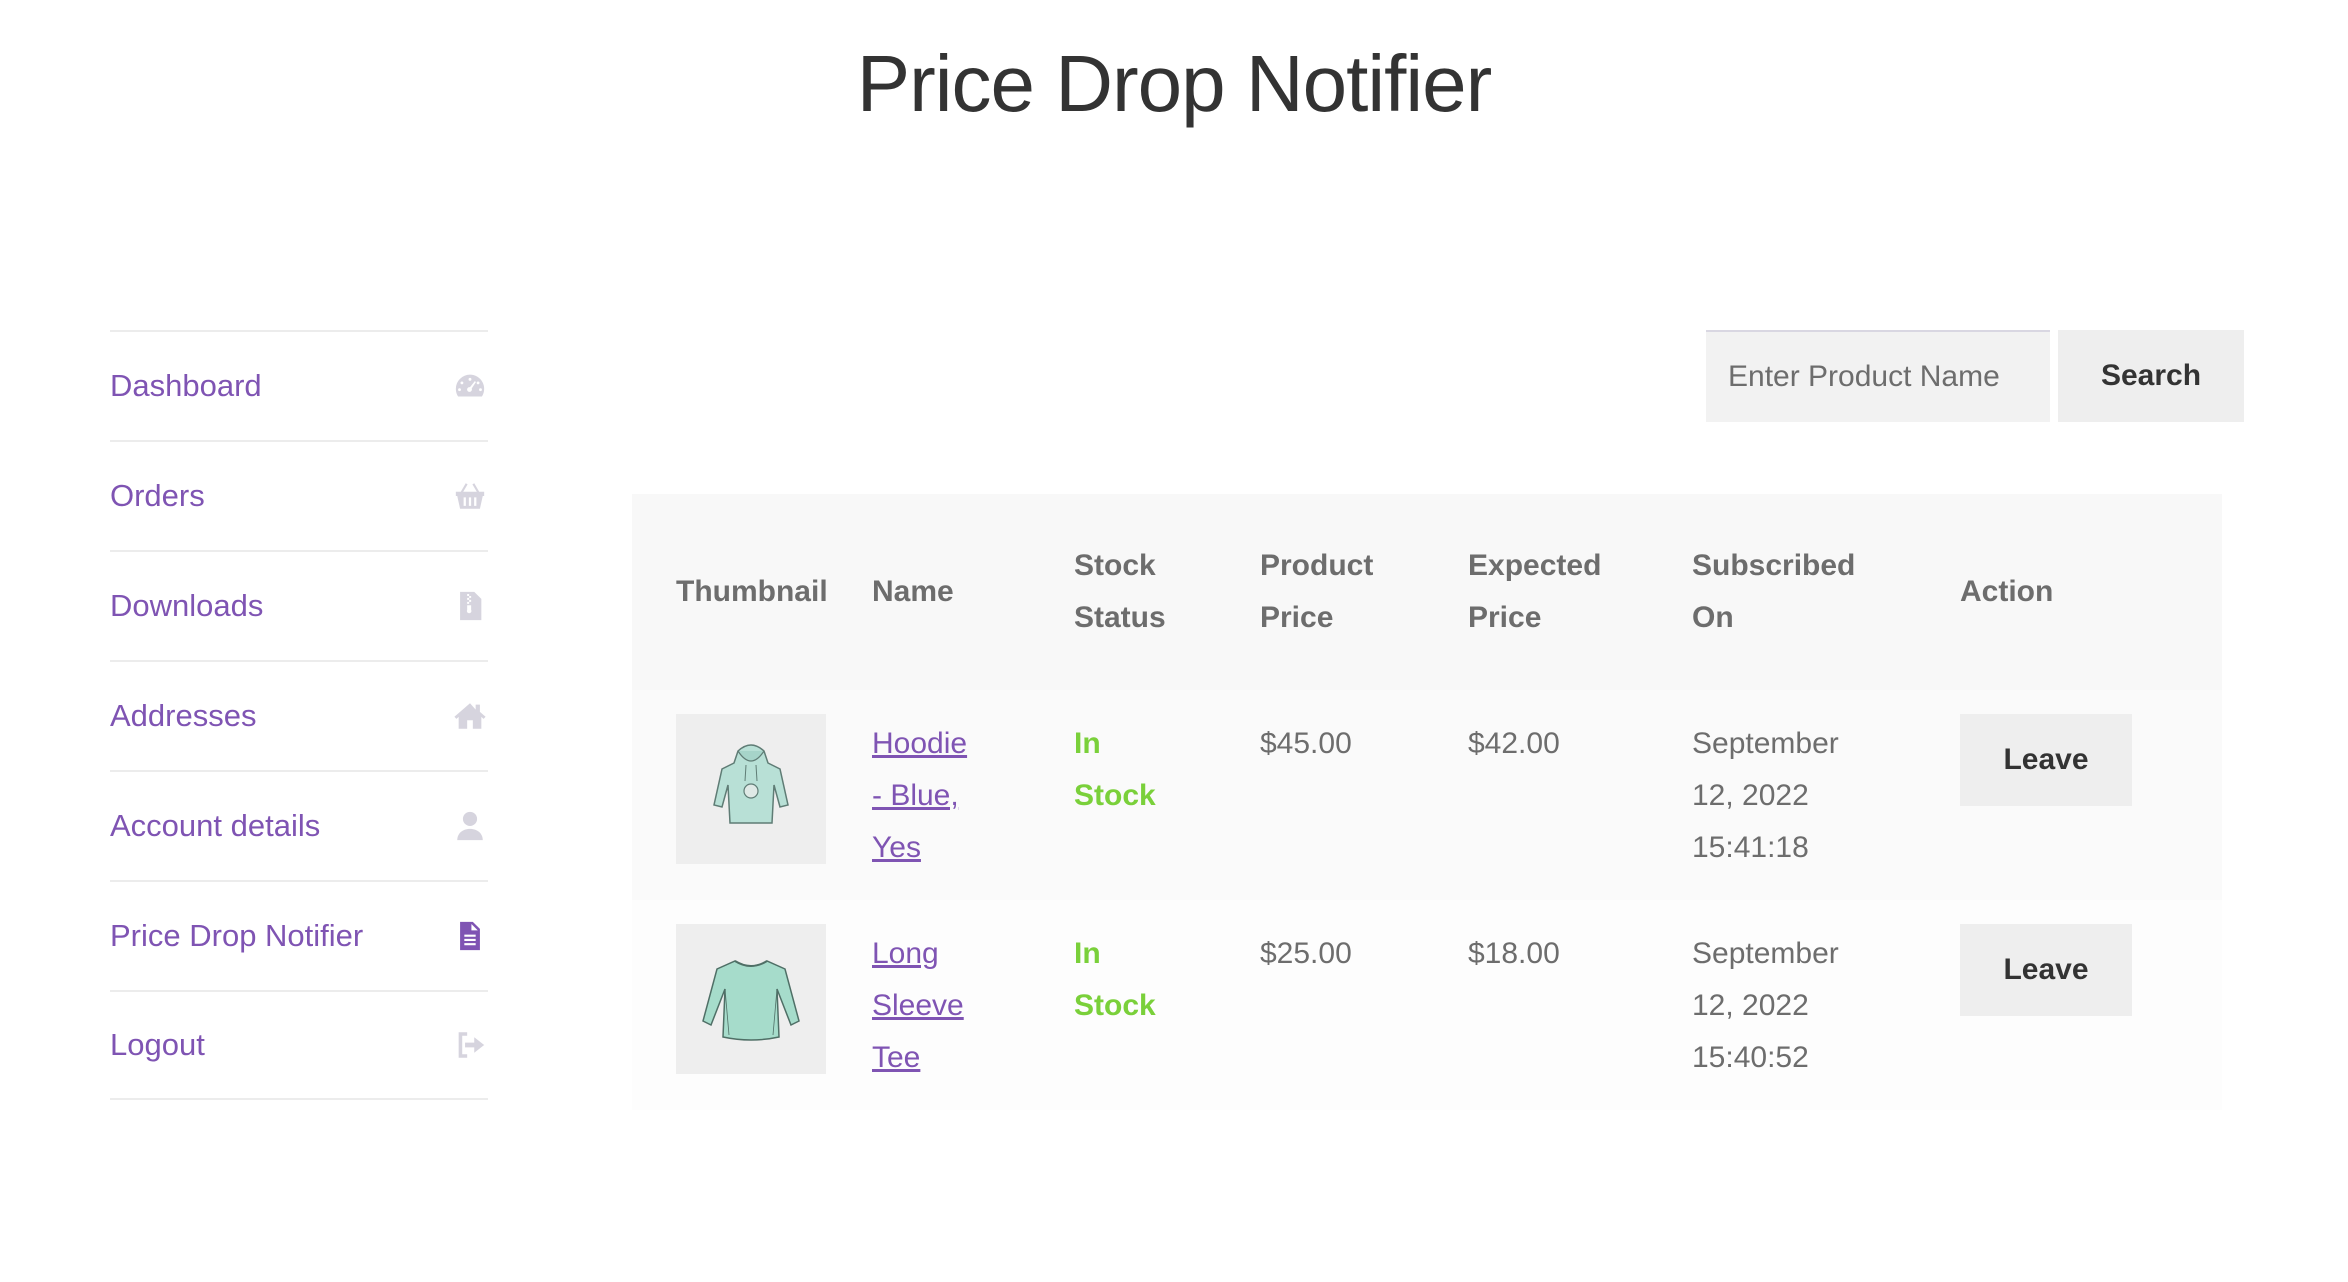 Image resolution: width=2348 pixels, height=1282 pixels. What do you see at coordinates (157, 1044) in the screenshot?
I see `nav-label: Logout` at bounding box center [157, 1044].